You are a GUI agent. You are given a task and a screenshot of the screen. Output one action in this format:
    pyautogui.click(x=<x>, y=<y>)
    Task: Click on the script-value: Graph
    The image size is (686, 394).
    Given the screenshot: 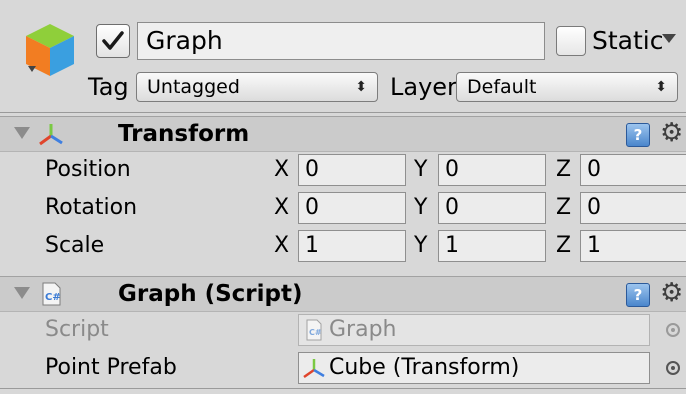 What is the action you would take?
    pyautogui.click(x=363, y=329)
    